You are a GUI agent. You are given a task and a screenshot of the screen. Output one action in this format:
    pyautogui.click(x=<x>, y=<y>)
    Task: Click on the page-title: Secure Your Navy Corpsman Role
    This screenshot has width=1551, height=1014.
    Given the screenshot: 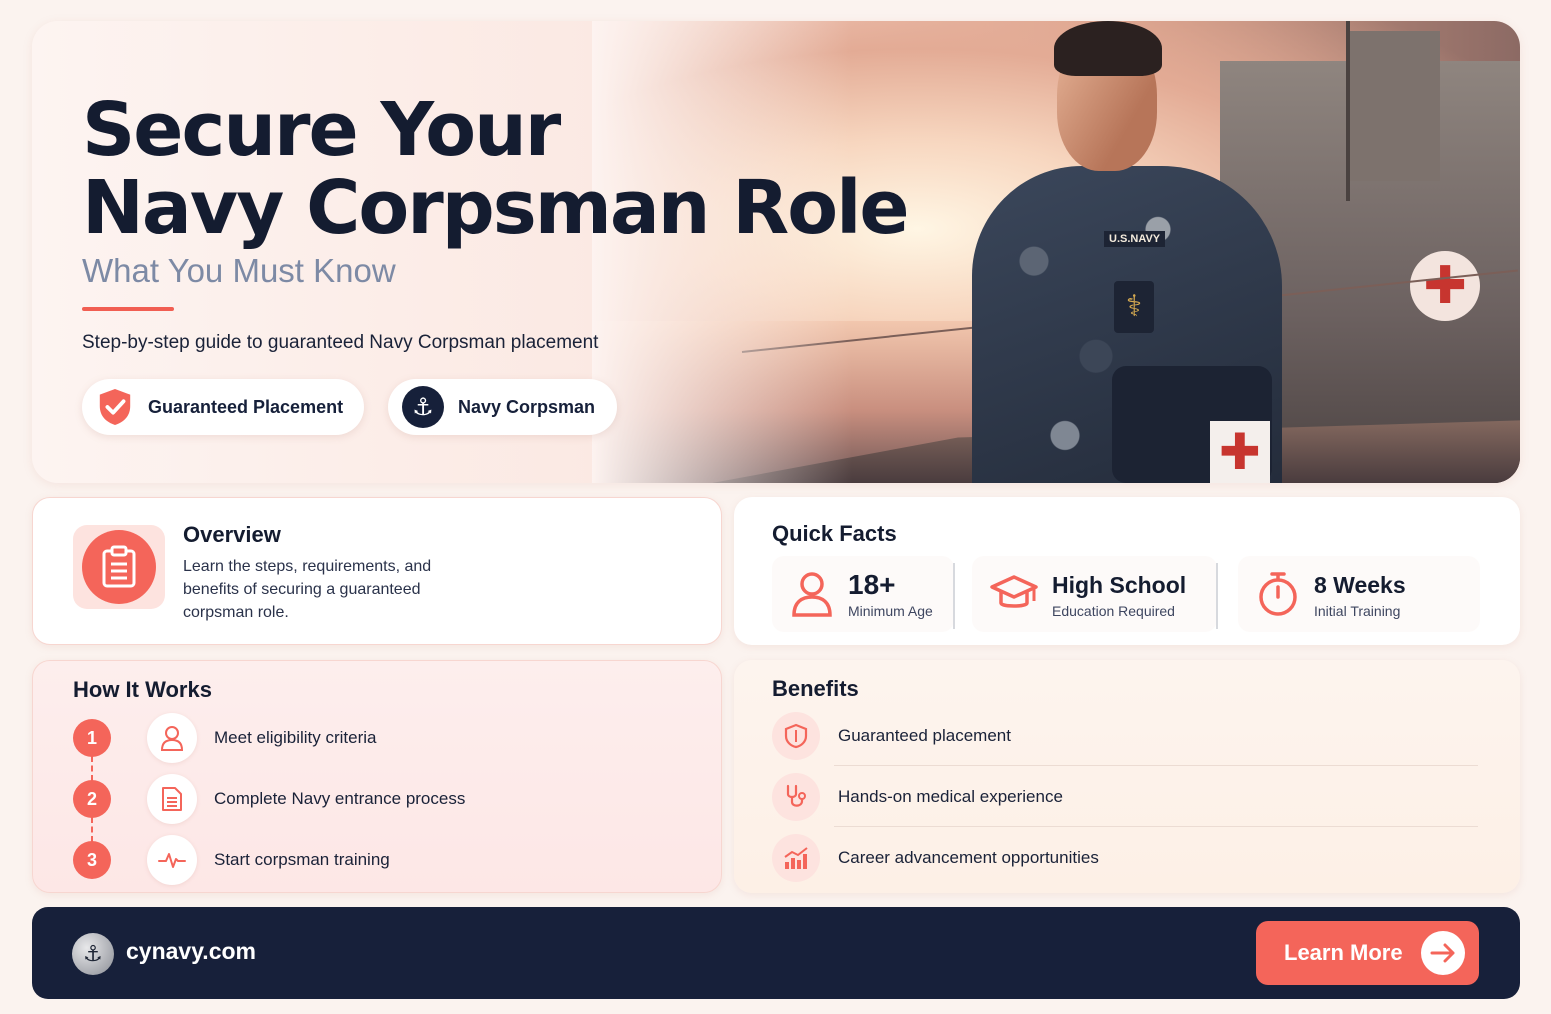 What is the action you would take?
    pyautogui.click(x=496, y=169)
    